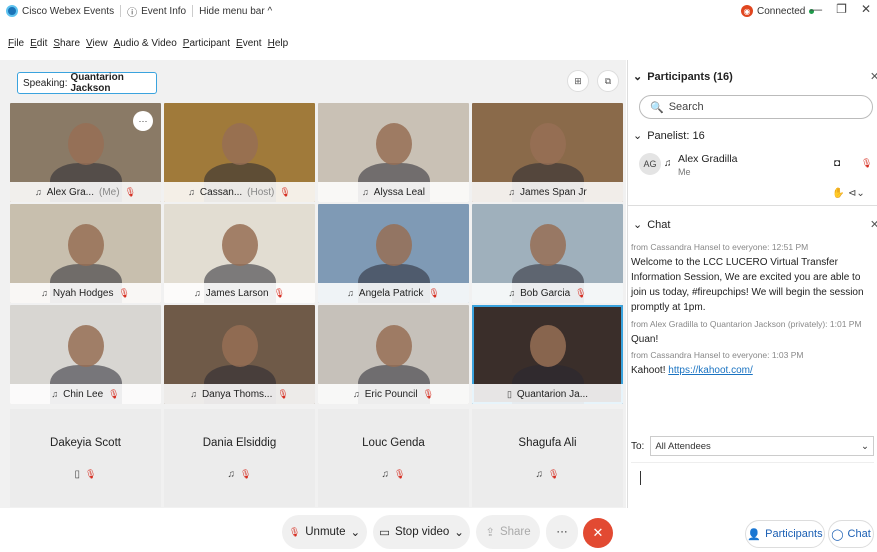 Image resolution: width=877 pixels, height=552 pixels. I want to click on participant-name: Dakeyia Scott, so click(85, 442).